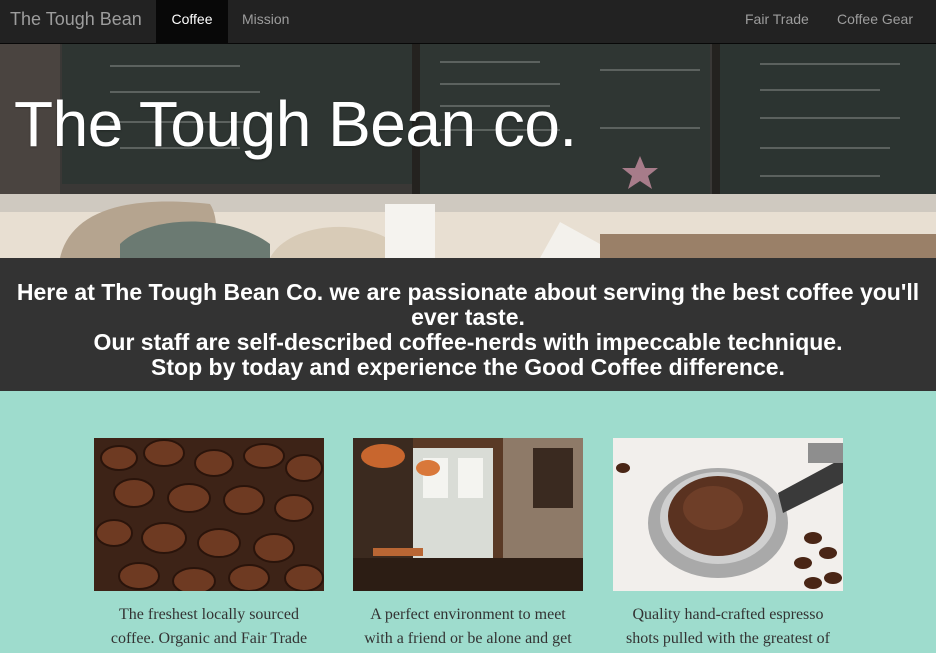 Image resolution: width=936 pixels, height=653 pixels. Describe the element at coordinates (879, 30) in the screenshot. I see `nav-item-coffee-gear-dropdown: Coffee Gear` at that location.